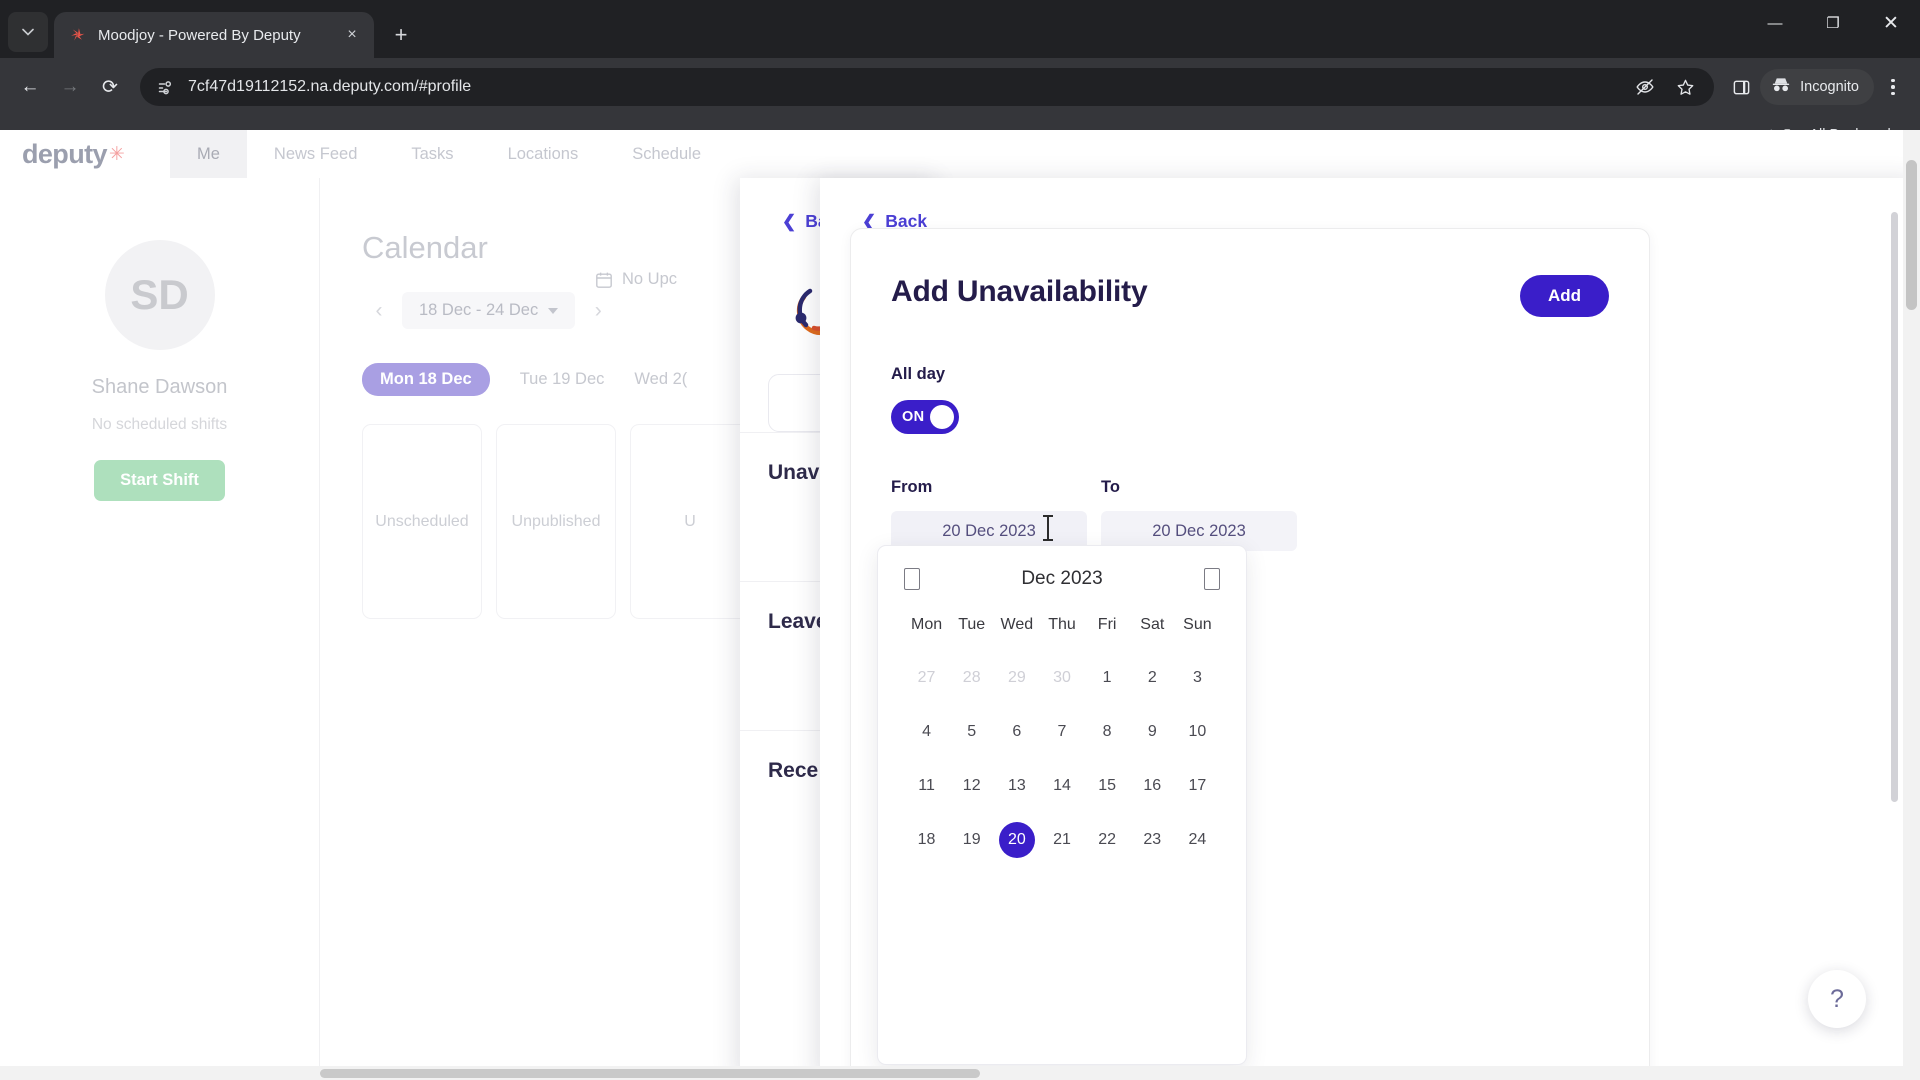 This screenshot has height=1080, width=1920. I want to click on deputy-logo: deputy ✳, so click(85, 154).